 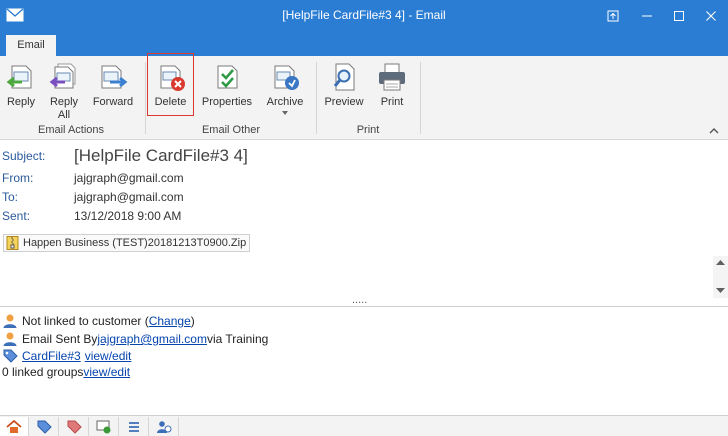 I want to click on bottom-tab-bar, so click(x=364, y=425).